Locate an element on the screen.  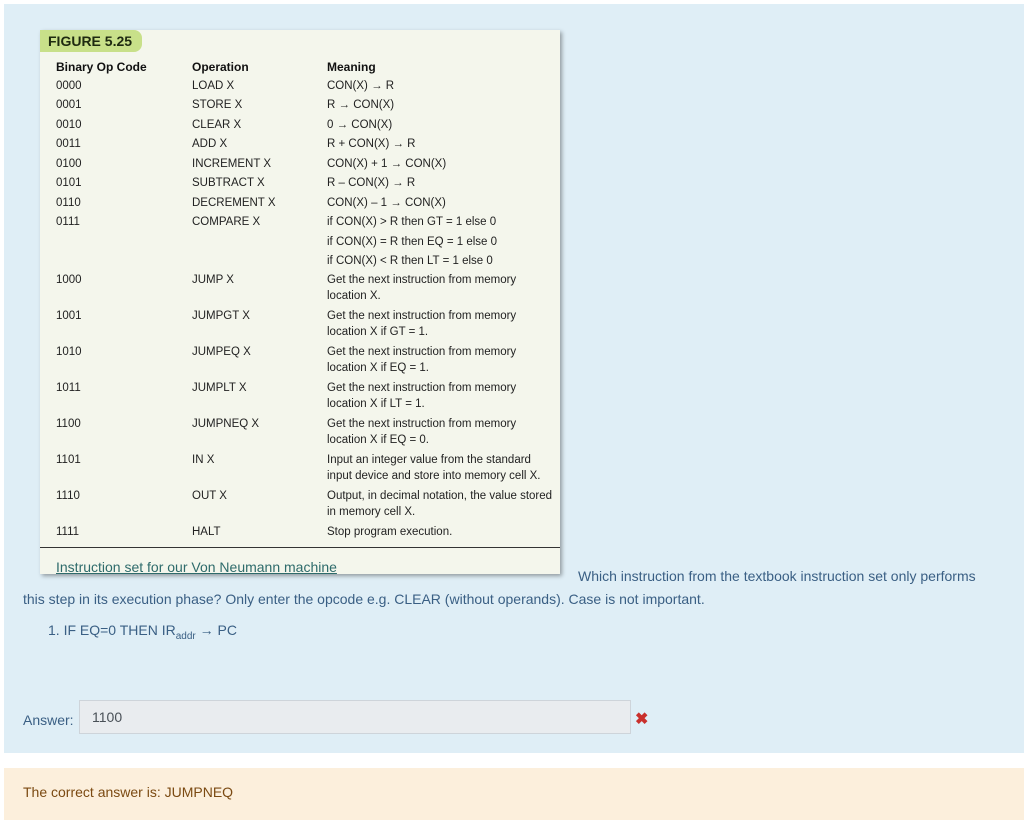
meaning: Stop program execution. is located at coordinates (390, 532).